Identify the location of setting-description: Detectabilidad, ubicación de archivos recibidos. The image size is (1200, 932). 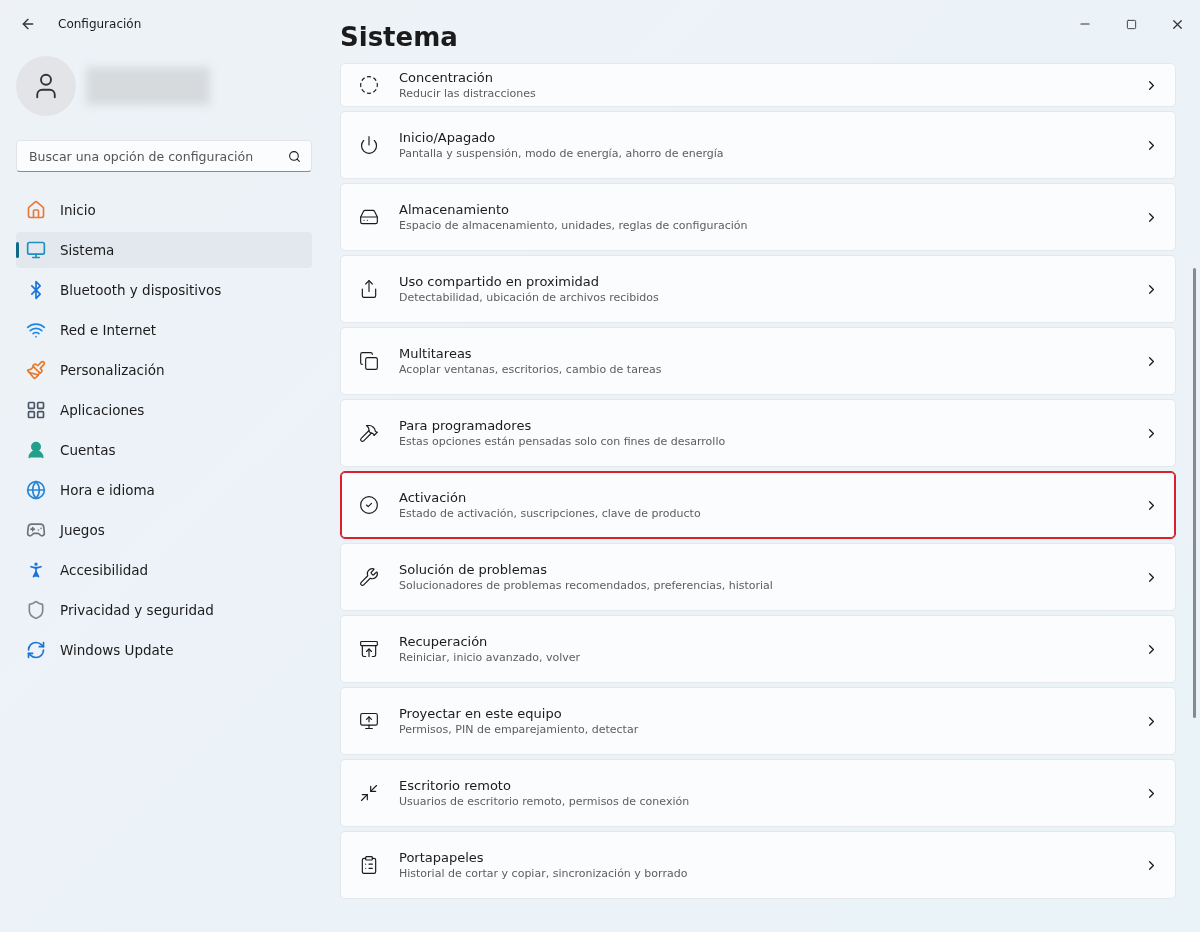
(529, 297).